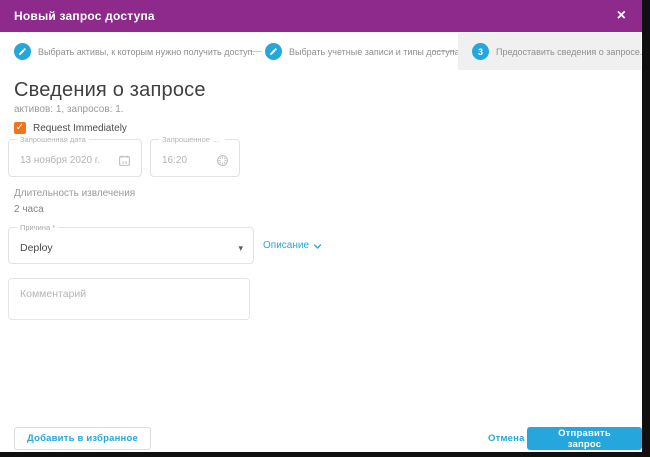  Describe the element at coordinates (53, 139) in the screenshot. I see `requested-date-label: Запрошенная дата` at that location.